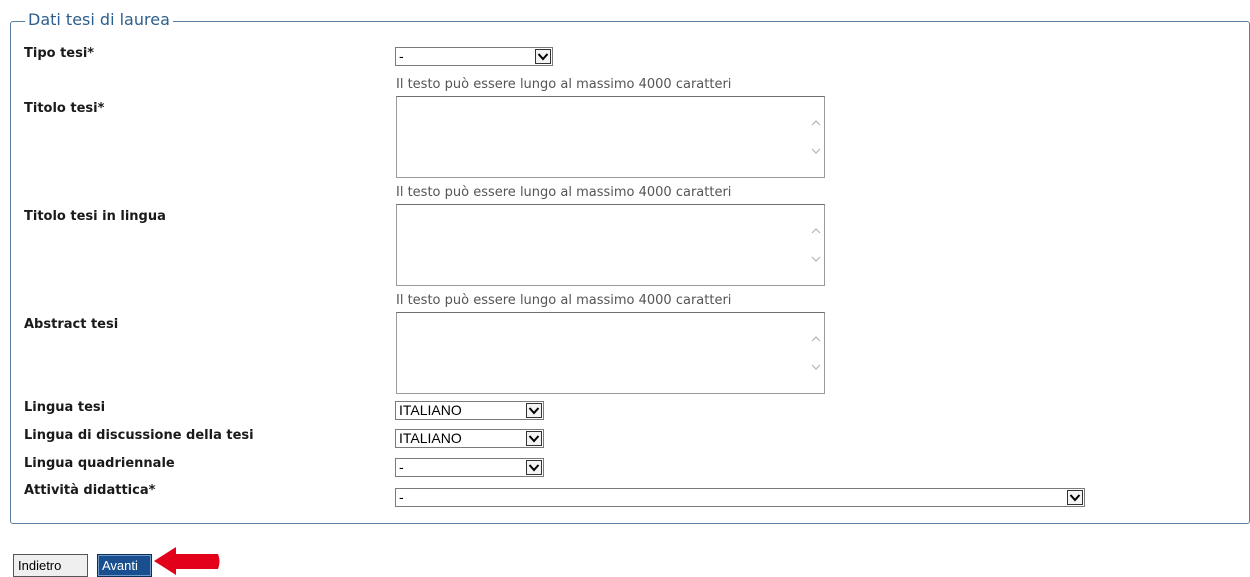 This screenshot has width=1250, height=577. I want to click on lingua-quadriennale-label: Lingua quadriennale, so click(99, 463).